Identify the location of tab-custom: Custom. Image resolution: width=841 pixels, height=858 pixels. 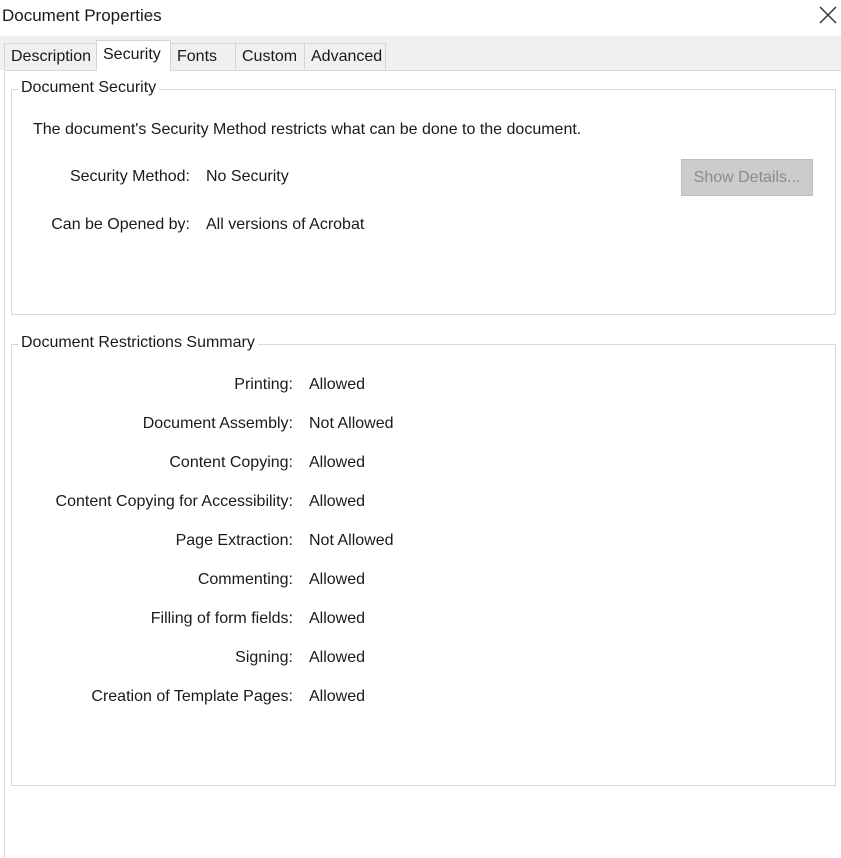
(270, 56).